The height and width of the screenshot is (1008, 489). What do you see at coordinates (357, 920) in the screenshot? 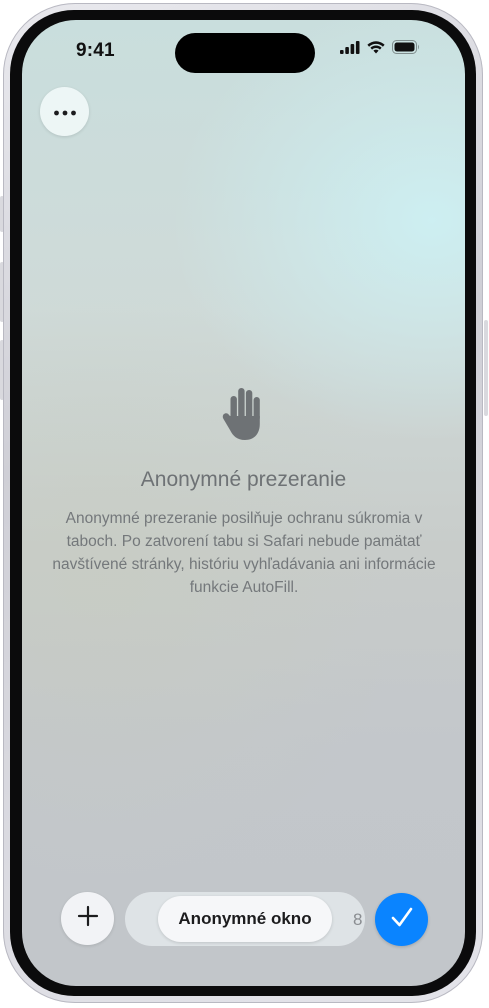
I see `tab-group-other: 8` at bounding box center [357, 920].